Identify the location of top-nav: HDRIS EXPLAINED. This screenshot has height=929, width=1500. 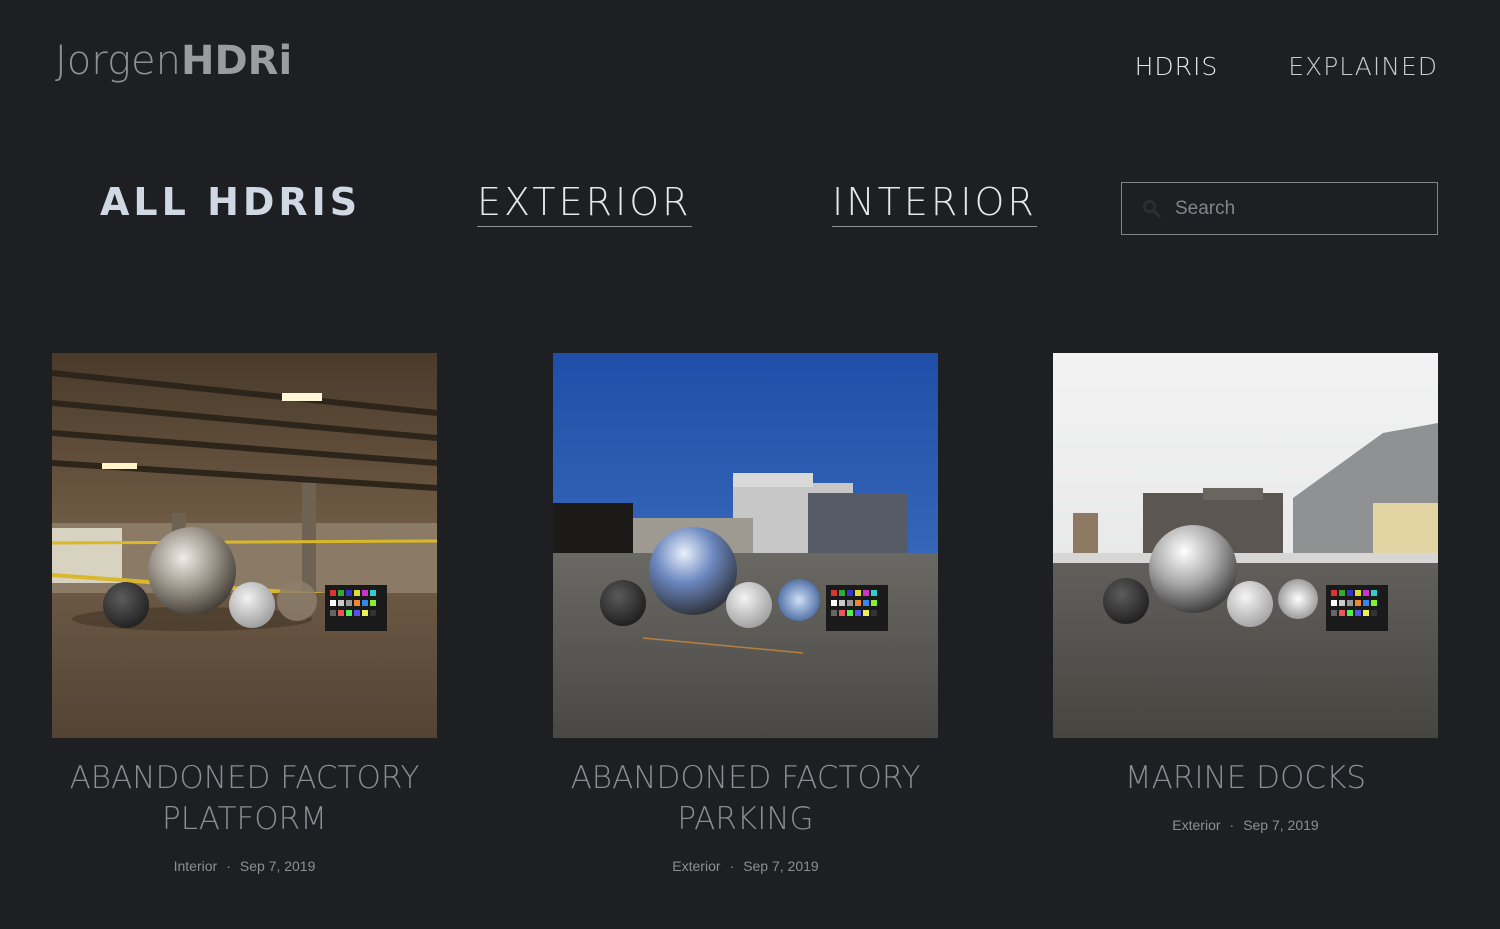
(1286, 66).